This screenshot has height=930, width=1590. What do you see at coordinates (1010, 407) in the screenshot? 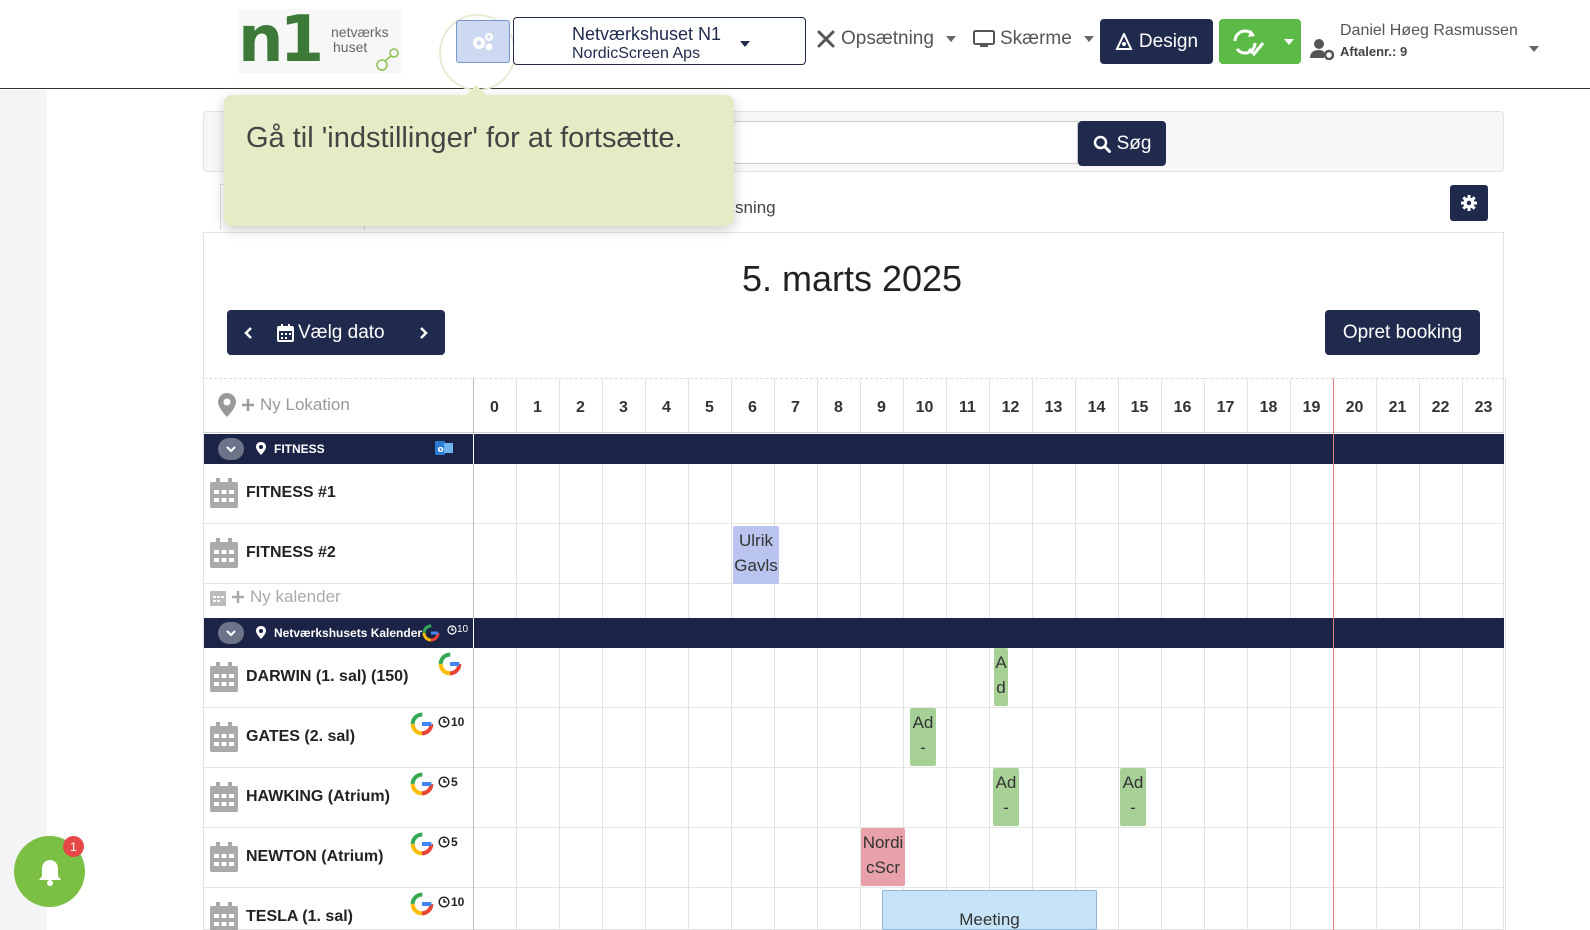
I see `hour-label: 12` at bounding box center [1010, 407].